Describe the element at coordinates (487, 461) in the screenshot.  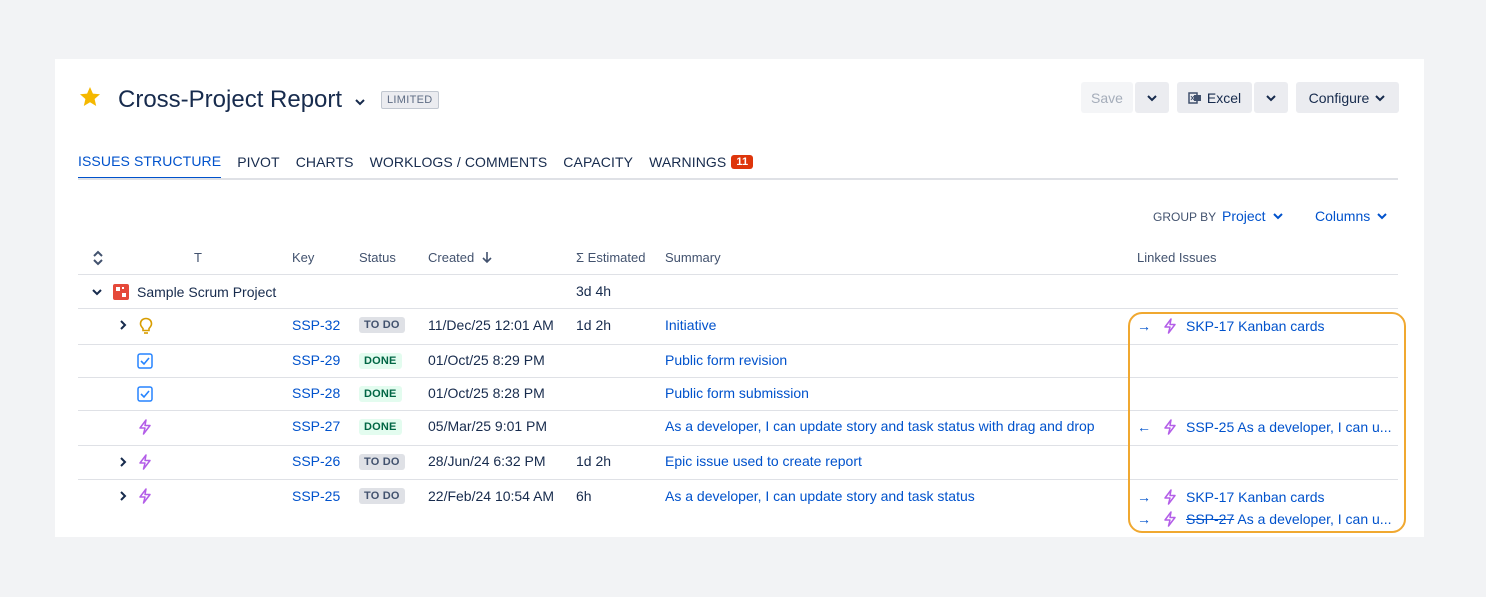
I see `created-date: 28/Jun/24 6:32 PM` at that location.